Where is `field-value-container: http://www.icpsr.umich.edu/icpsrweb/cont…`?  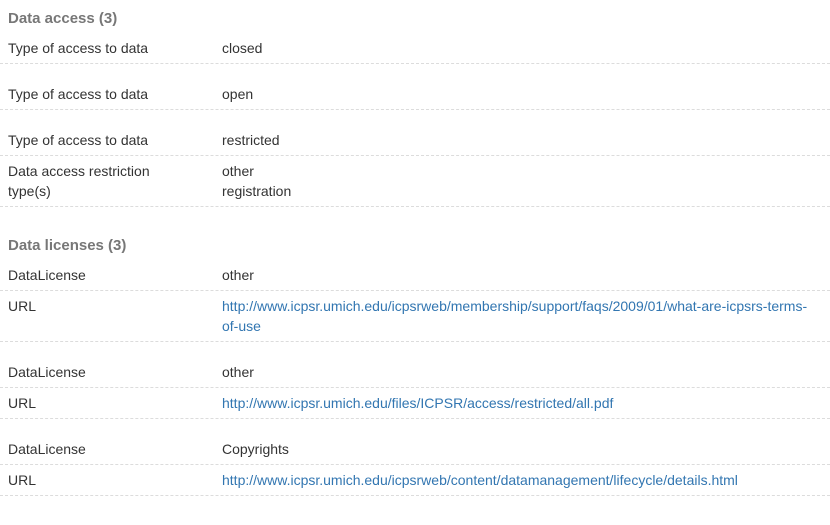 field-value-container: http://www.icpsr.umich.edu/icpsrweb/cont… is located at coordinates (522, 480).